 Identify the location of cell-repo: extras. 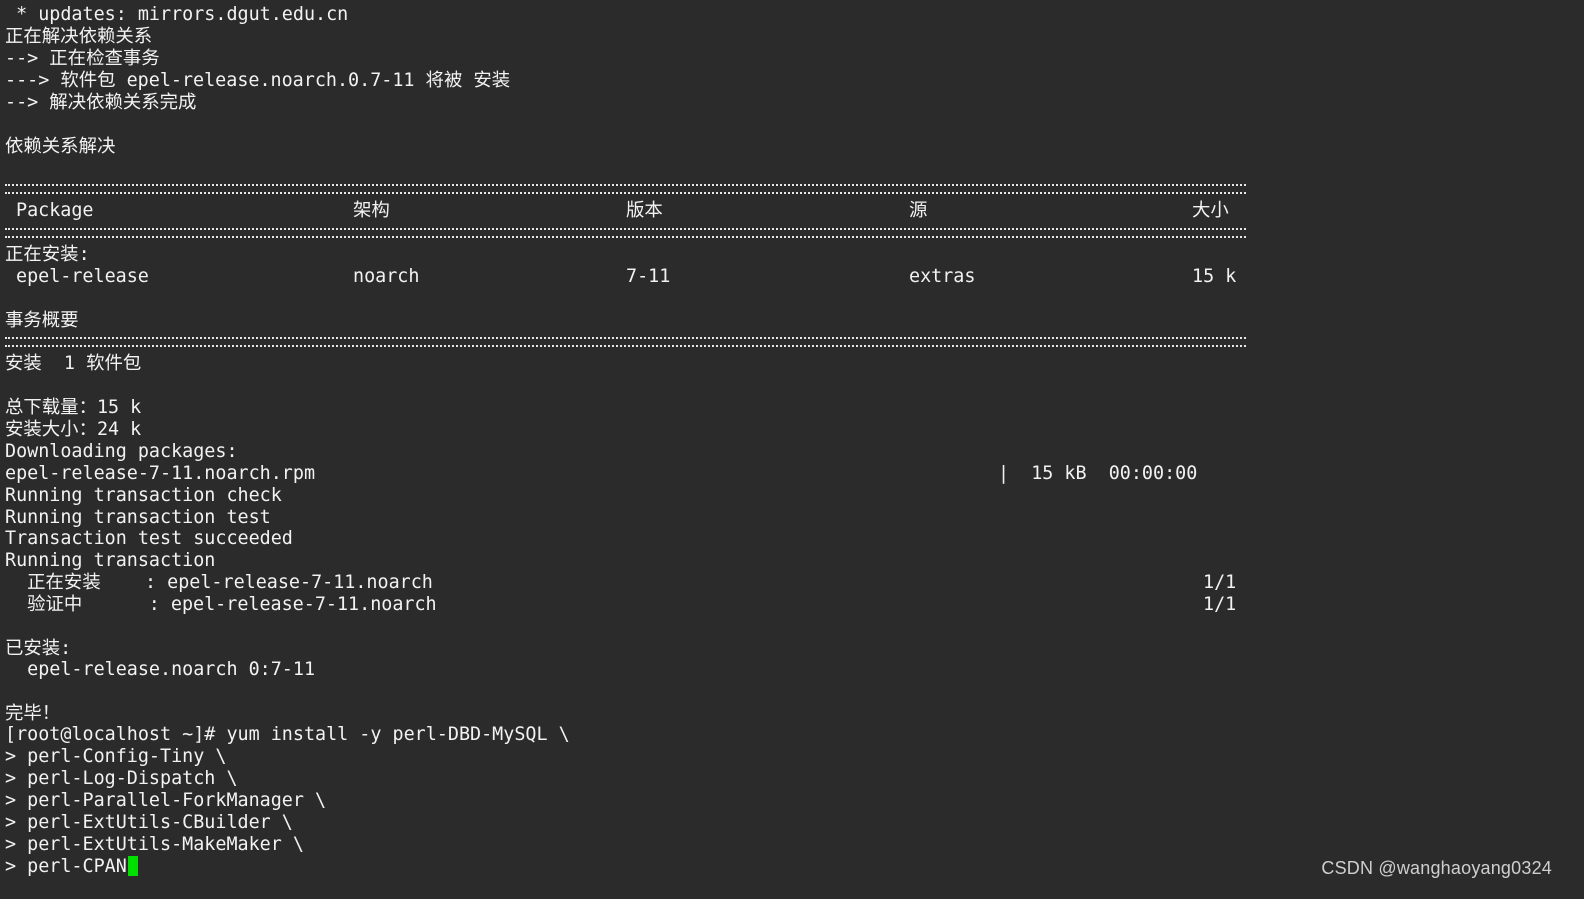
(942, 276).